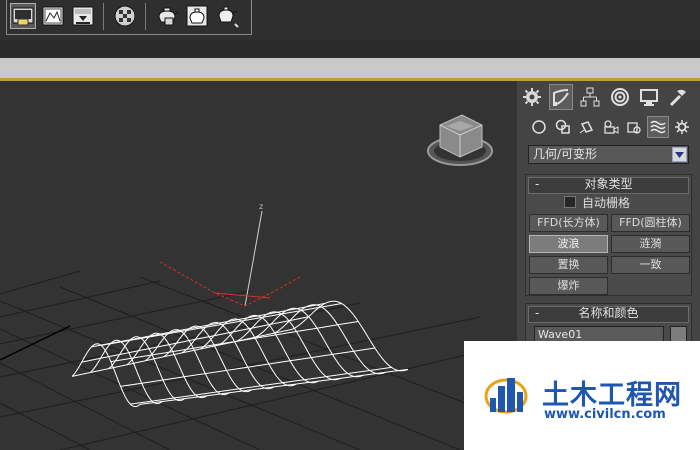  What do you see at coordinates (650, 265) in the screenshot?
I see `conform-button: 一致` at bounding box center [650, 265].